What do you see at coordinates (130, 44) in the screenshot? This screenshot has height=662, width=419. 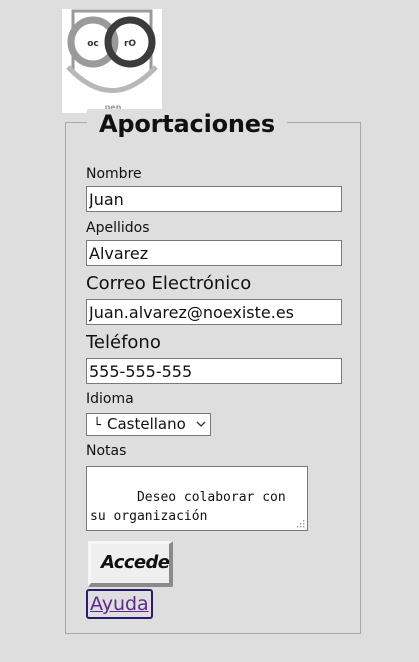 I see `logo-letters-right: rO` at bounding box center [130, 44].